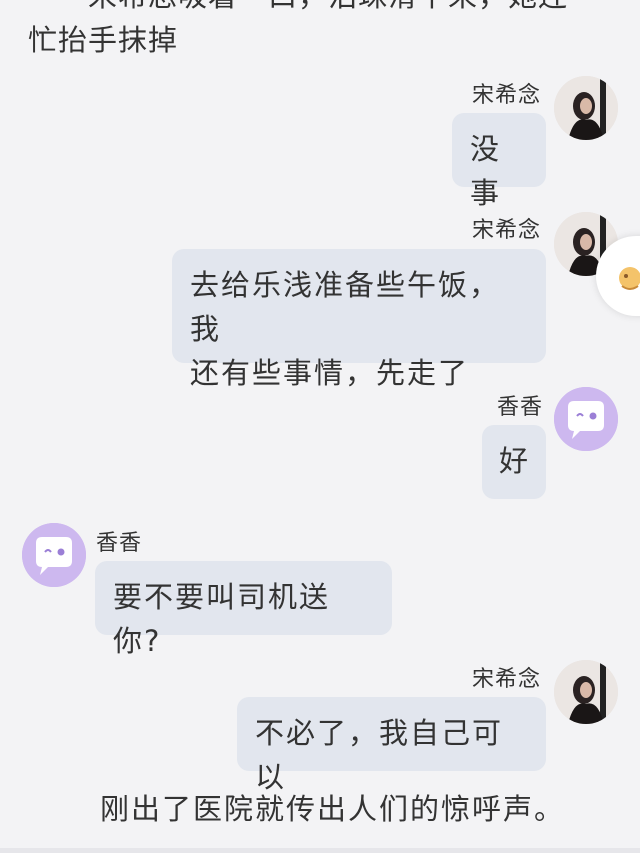 Image resolution: width=640 pixels, height=853 pixels. Describe the element at coordinates (629, 278) in the screenshot. I see `paw-icon` at that location.